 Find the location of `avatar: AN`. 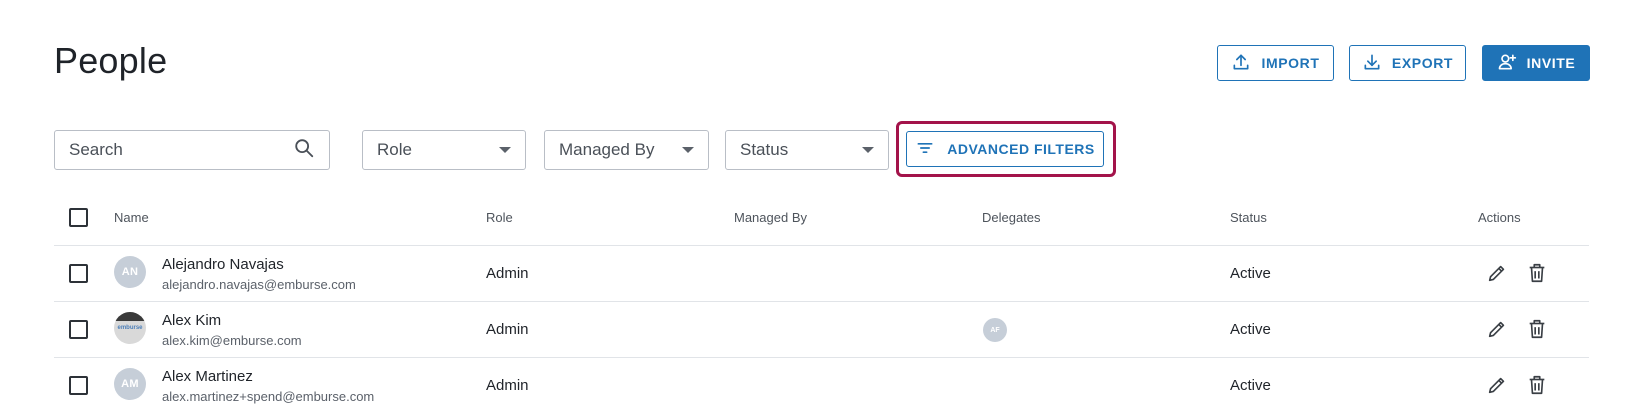

avatar: AN is located at coordinates (130, 272).